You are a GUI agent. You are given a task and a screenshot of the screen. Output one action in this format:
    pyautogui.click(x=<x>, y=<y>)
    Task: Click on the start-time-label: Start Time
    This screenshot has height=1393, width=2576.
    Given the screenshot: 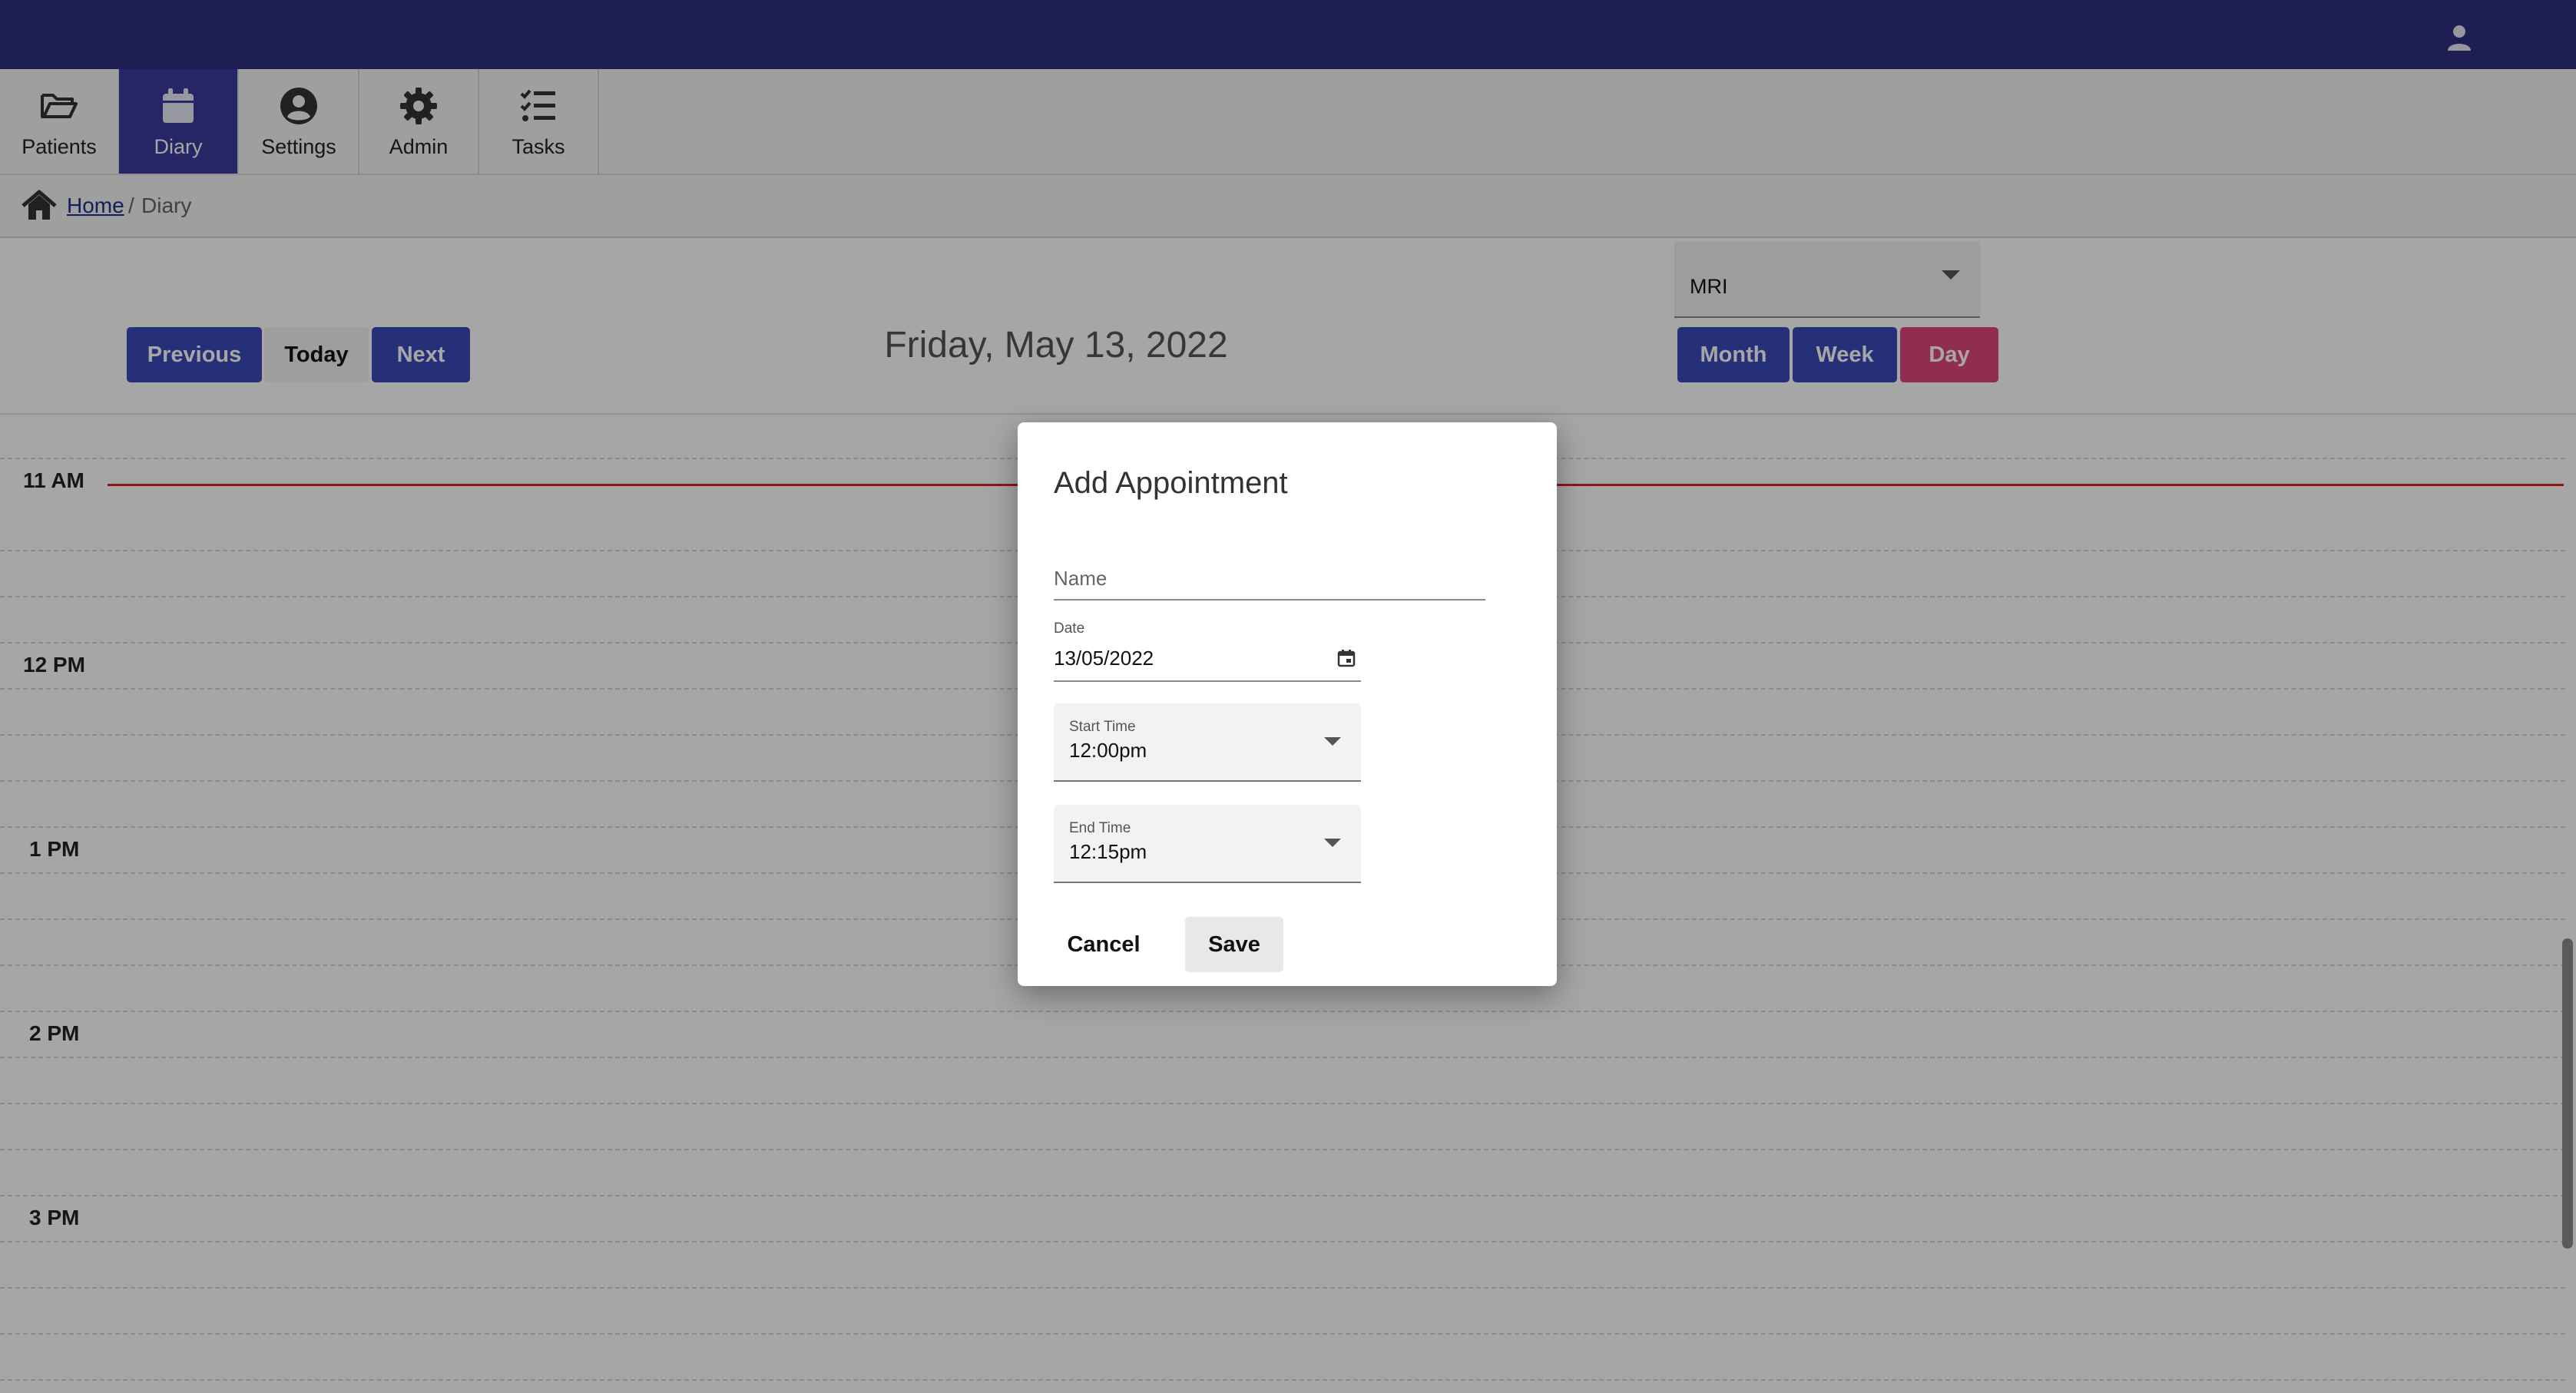 What is the action you would take?
    pyautogui.click(x=1102, y=727)
    